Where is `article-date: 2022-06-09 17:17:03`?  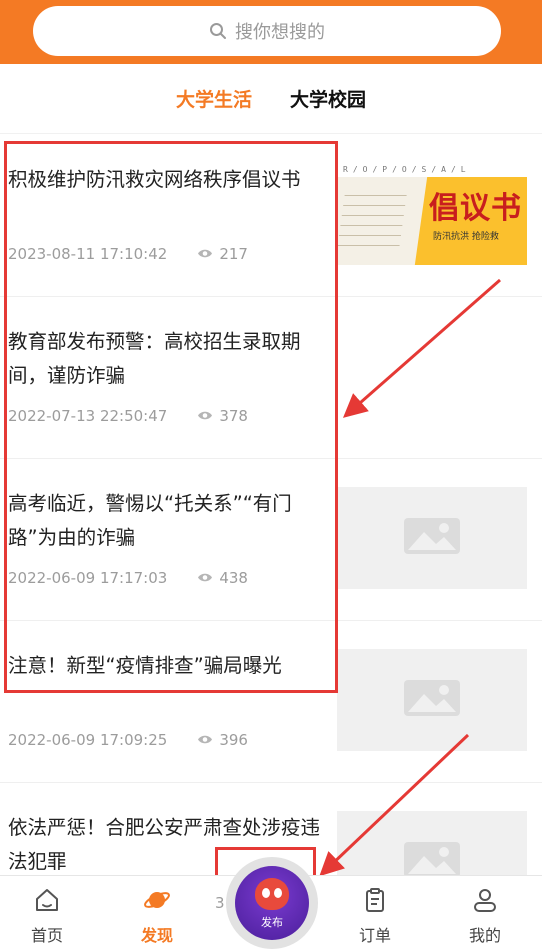
article-date: 2022-06-09 17:17:03 is located at coordinates (88, 578).